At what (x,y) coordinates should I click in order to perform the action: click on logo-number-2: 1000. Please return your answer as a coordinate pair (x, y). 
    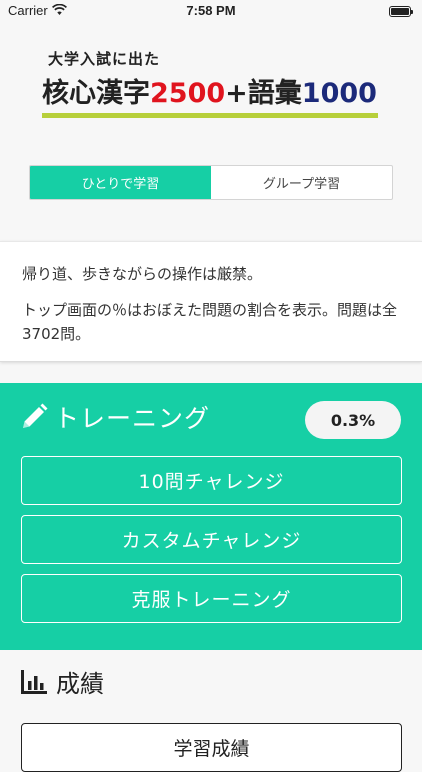
    Looking at the image, I should click on (339, 93).